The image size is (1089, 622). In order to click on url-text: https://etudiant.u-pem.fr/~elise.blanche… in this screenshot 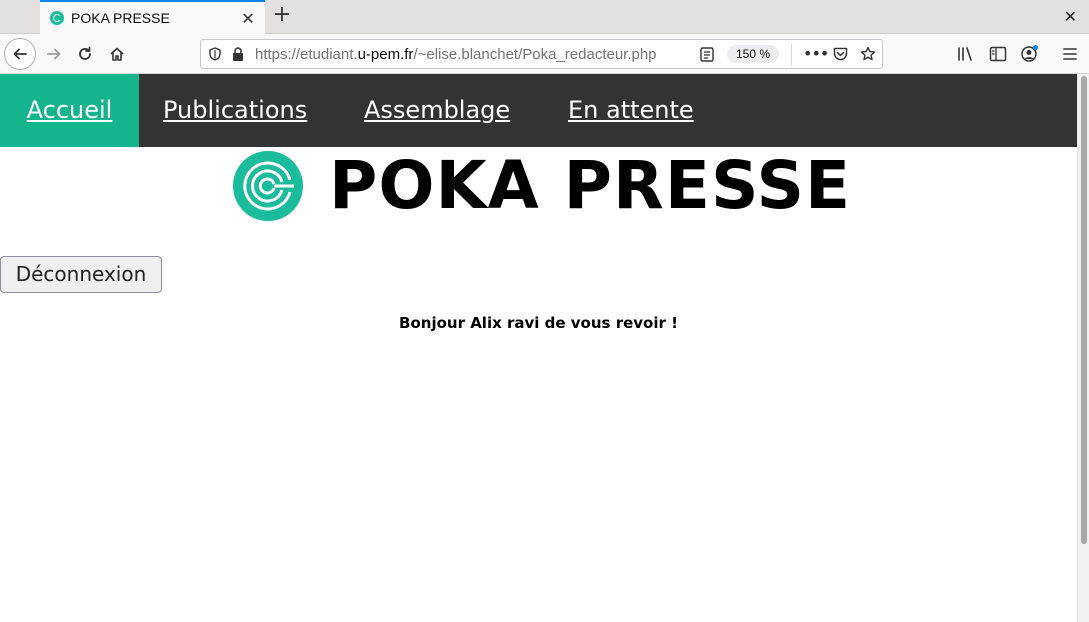, I will do `click(456, 54)`.